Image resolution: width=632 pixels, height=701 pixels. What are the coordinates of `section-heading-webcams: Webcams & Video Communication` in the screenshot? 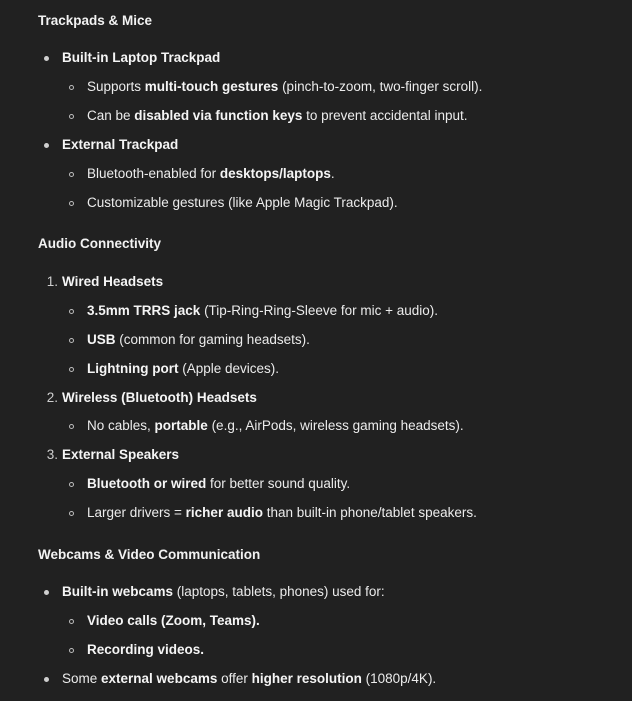 It's located at (149, 554).